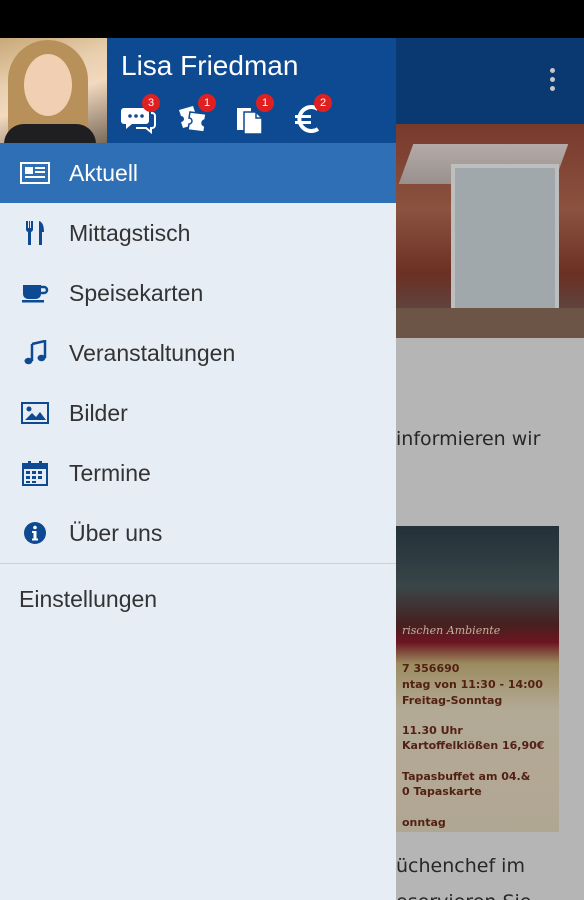 The width and height of the screenshot is (584, 900). I want to click on nav-item-ueber-uns: Über uns, so click(198, 533).